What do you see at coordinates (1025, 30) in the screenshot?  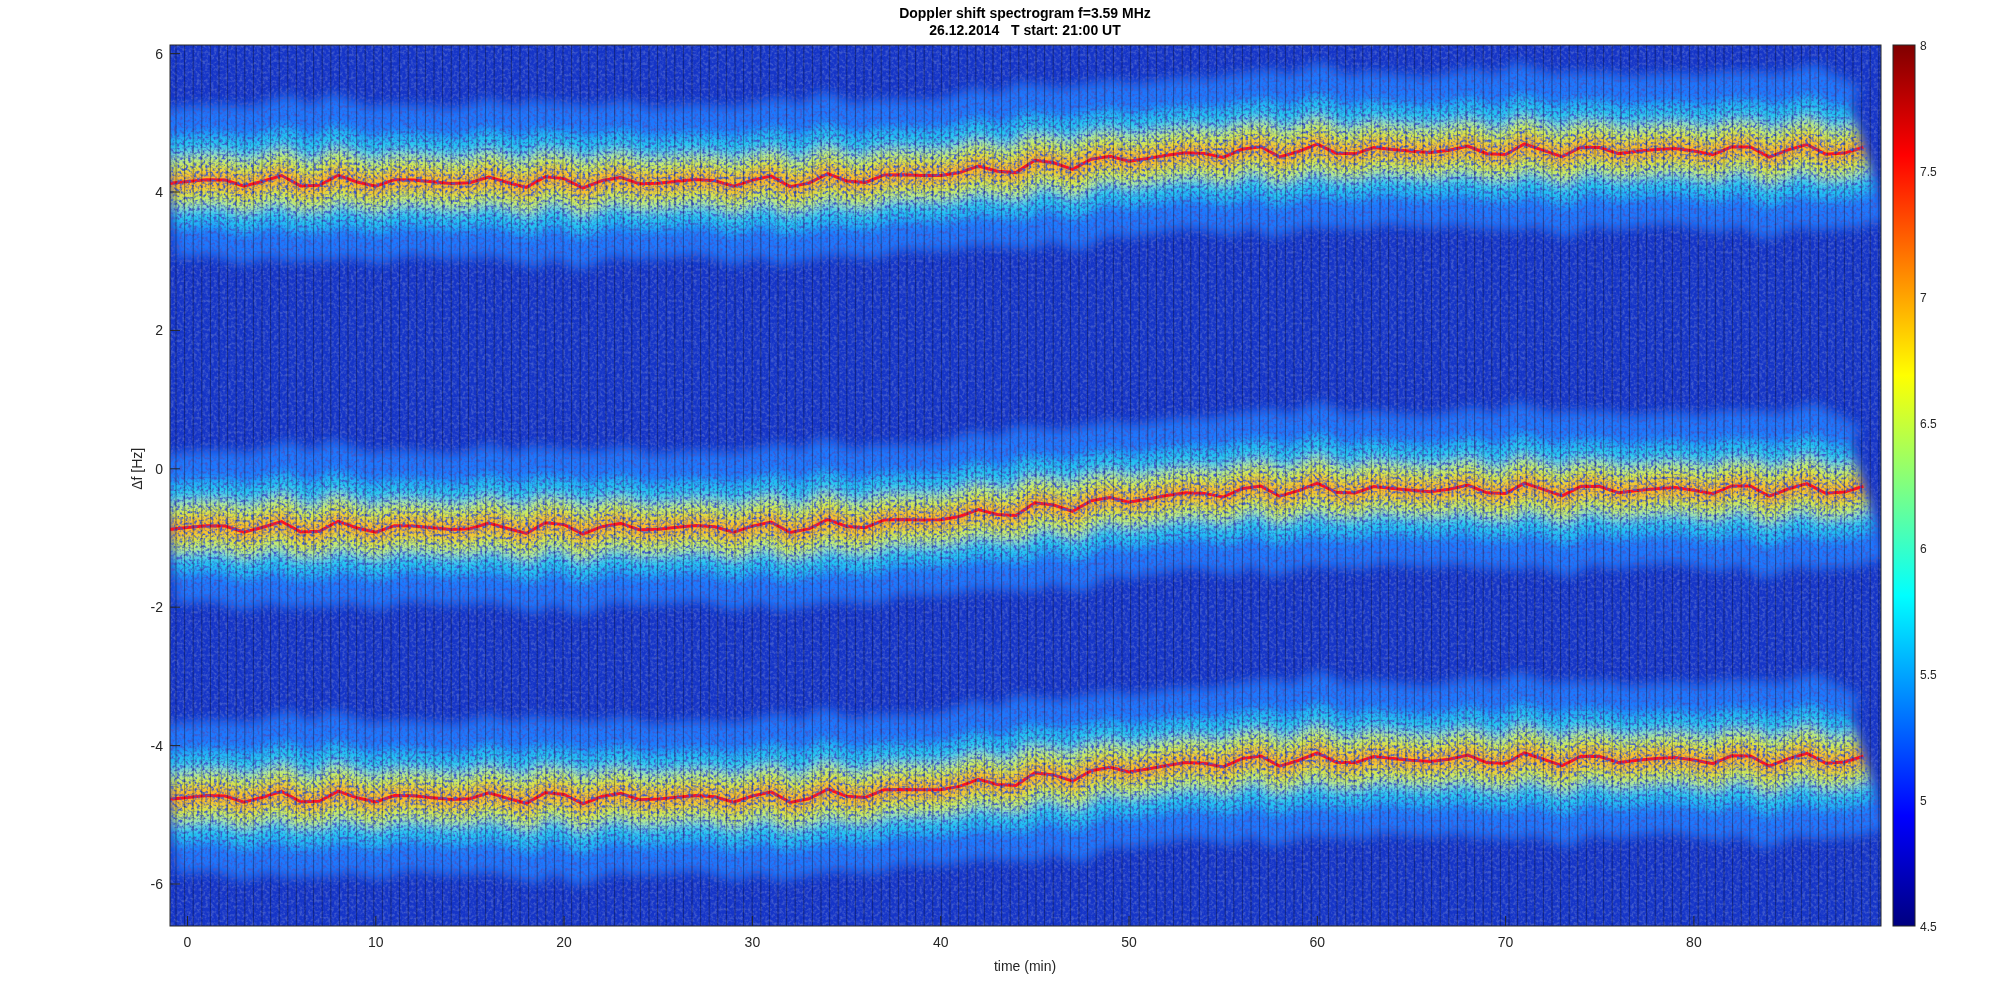 I see `chart-title: 26.12.2014 T start: 21:00 UT` at bounding box center [1025, 30].